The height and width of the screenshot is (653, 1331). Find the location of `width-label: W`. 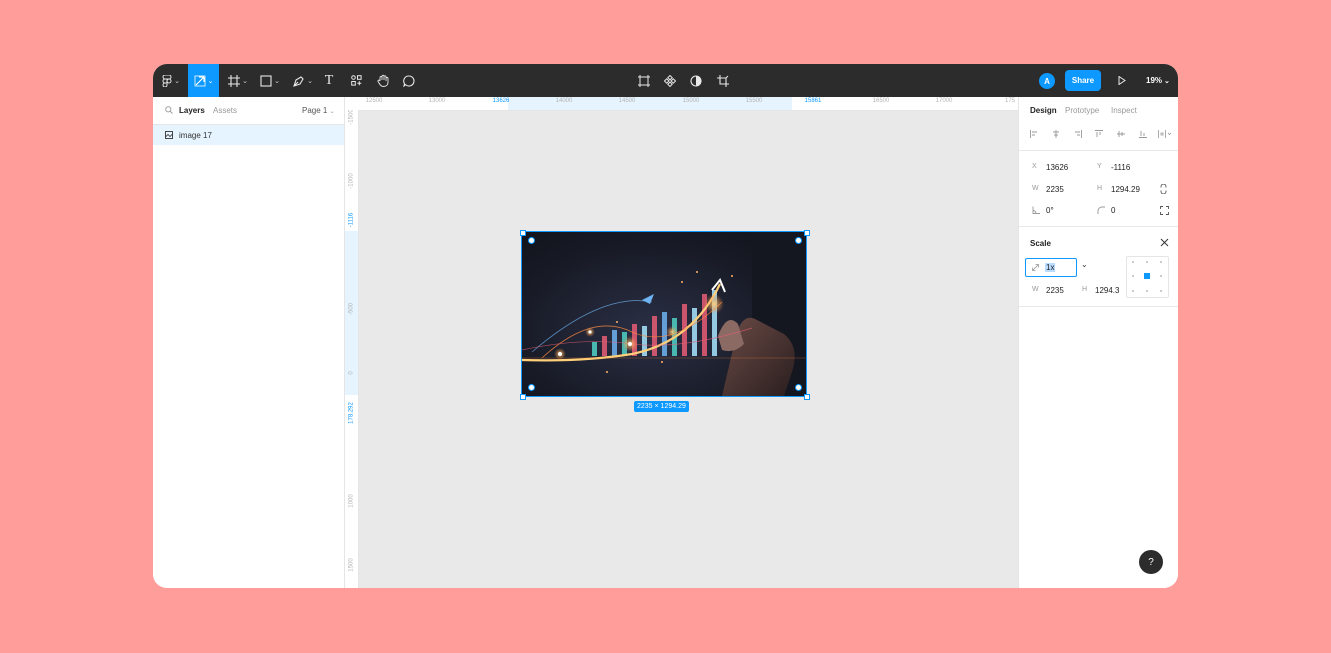

width-label: W is located at coordinates (1035, 188).